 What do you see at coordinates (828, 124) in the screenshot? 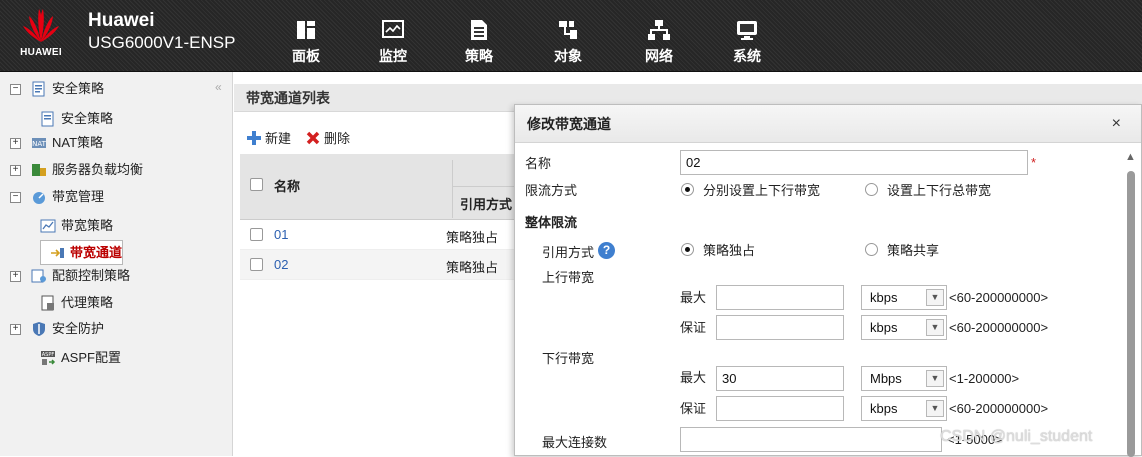
I see `dialog-title: 修改带宽通道` at bounding box center [828, 124].